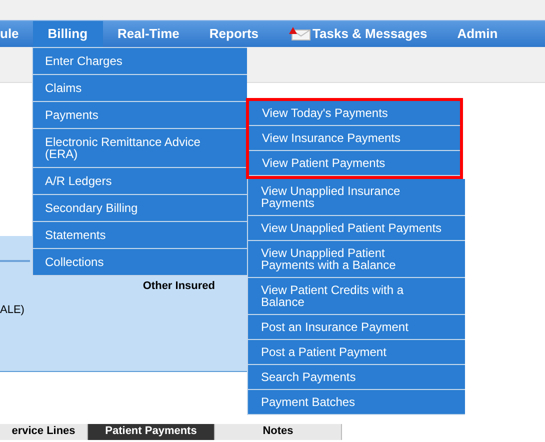 This screenshot has width=545, height=442. Describe the element at coordinates (356, 377) in the screenshot. I see `submenu-item: Search Payments` at that location.